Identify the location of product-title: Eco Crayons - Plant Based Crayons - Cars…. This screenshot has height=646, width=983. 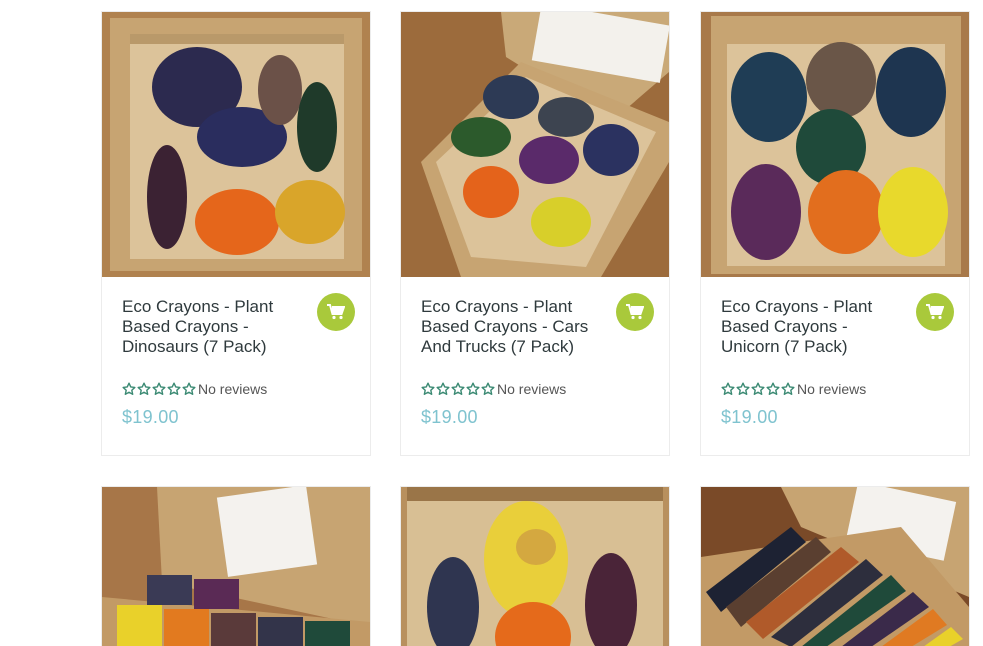
(508, 327).